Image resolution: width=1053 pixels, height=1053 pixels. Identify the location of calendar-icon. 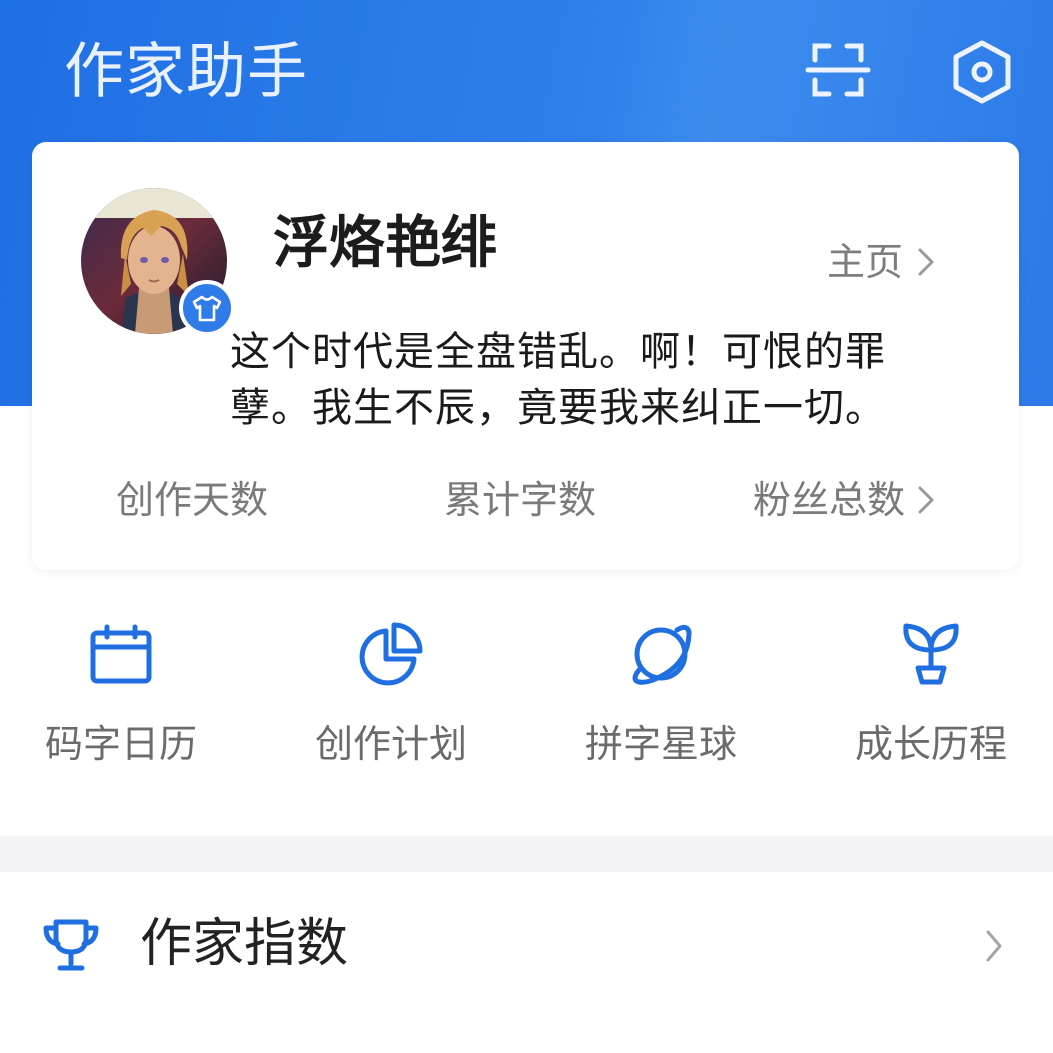
(121, 654).